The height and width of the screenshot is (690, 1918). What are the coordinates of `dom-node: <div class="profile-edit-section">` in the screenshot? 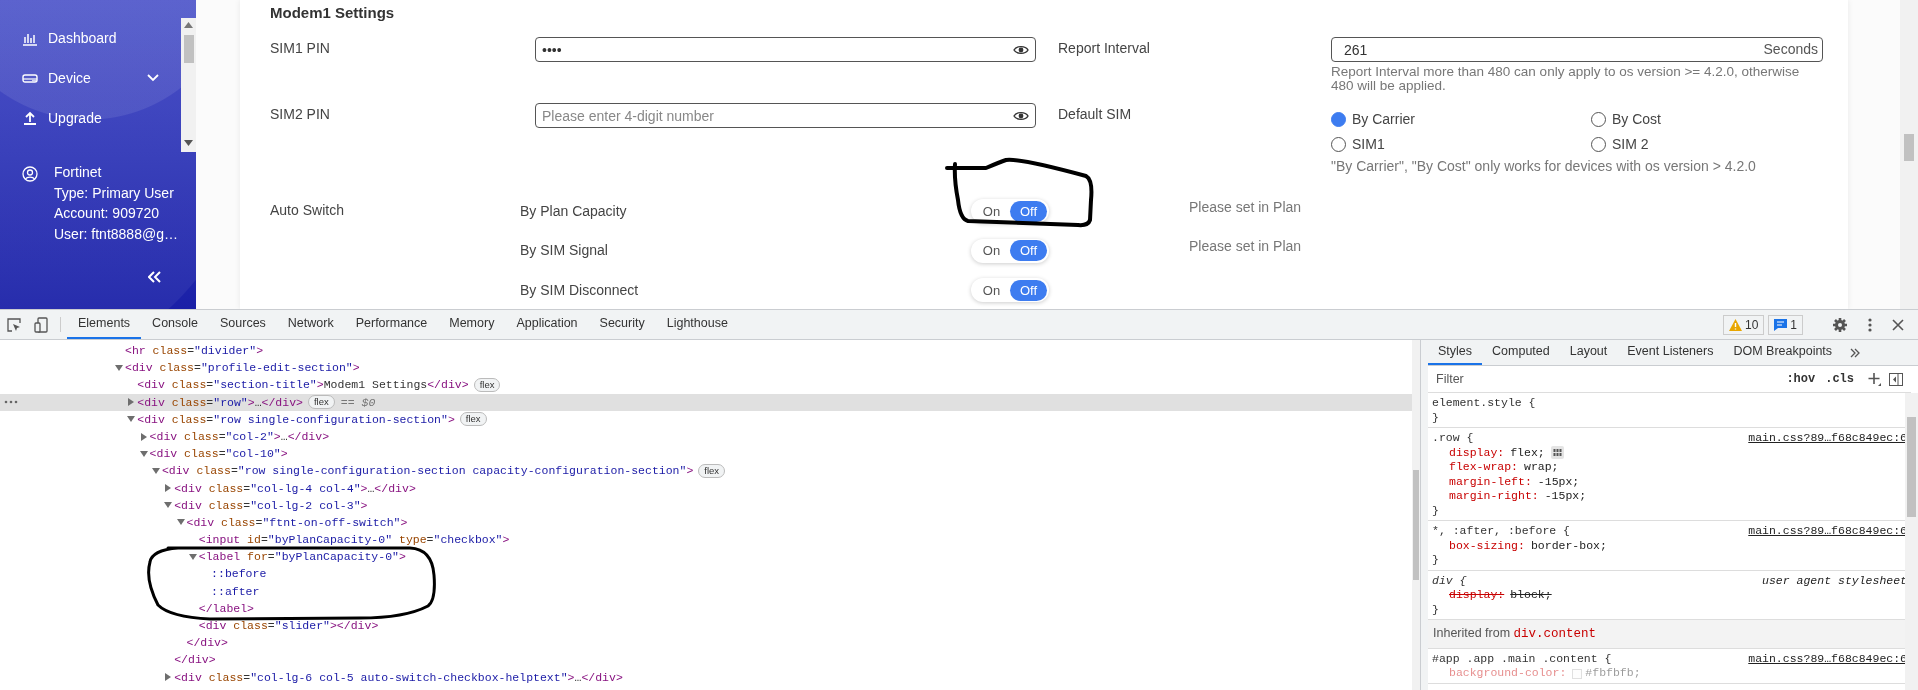 It's located at (242, 368).